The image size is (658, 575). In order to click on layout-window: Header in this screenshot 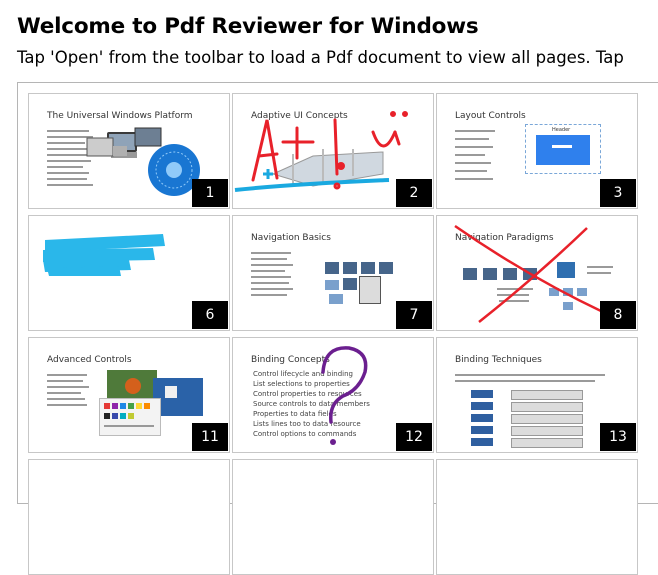, I will do `click(563, 149)`.